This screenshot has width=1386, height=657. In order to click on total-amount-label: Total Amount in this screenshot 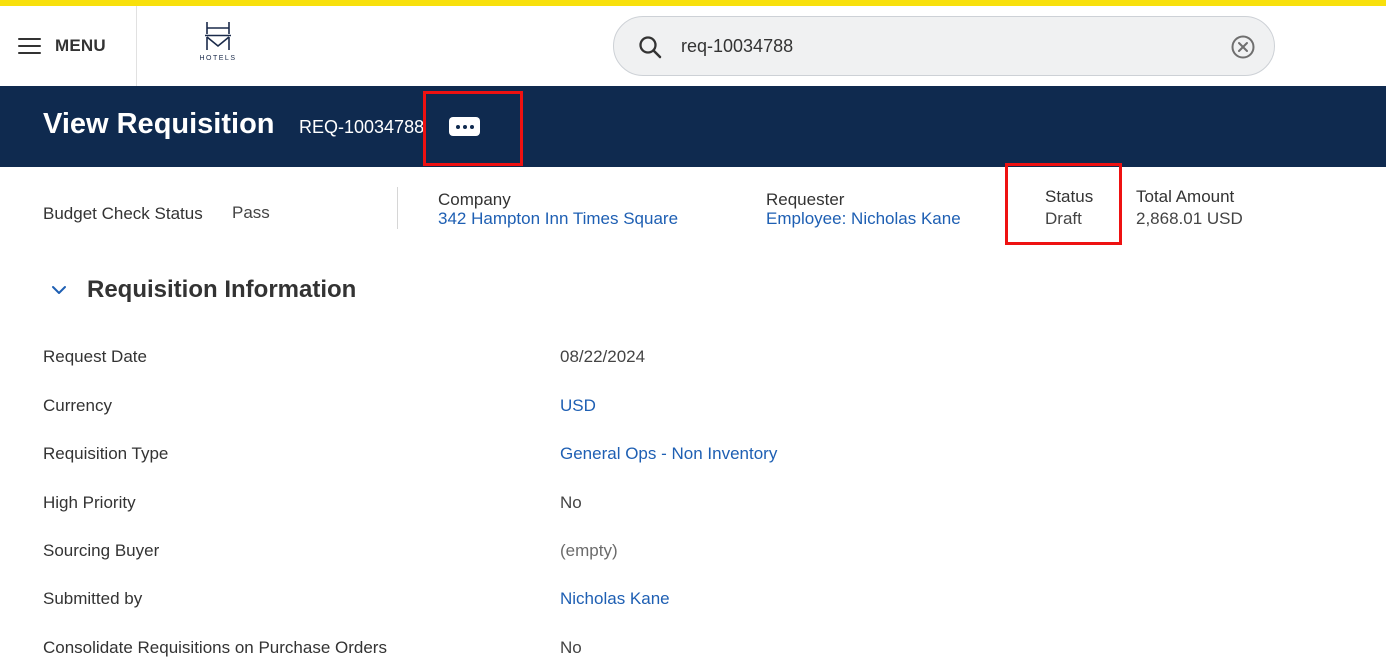, I will do `click(1185, 196)`.